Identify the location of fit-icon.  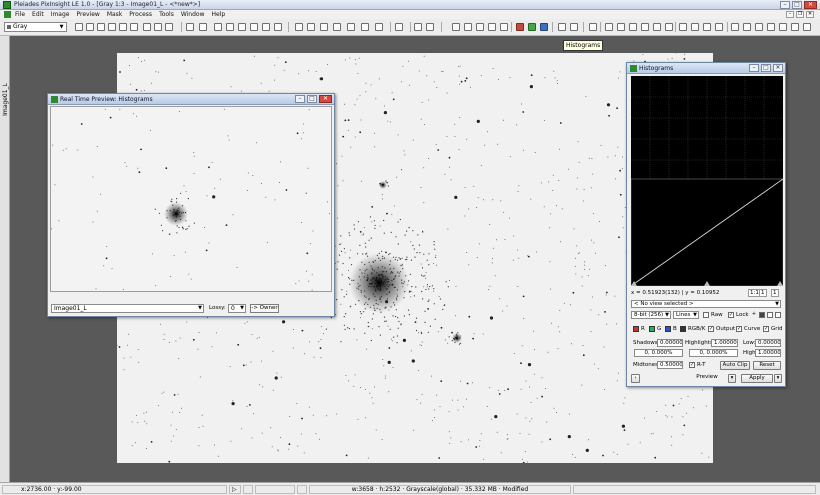
(134, 27).